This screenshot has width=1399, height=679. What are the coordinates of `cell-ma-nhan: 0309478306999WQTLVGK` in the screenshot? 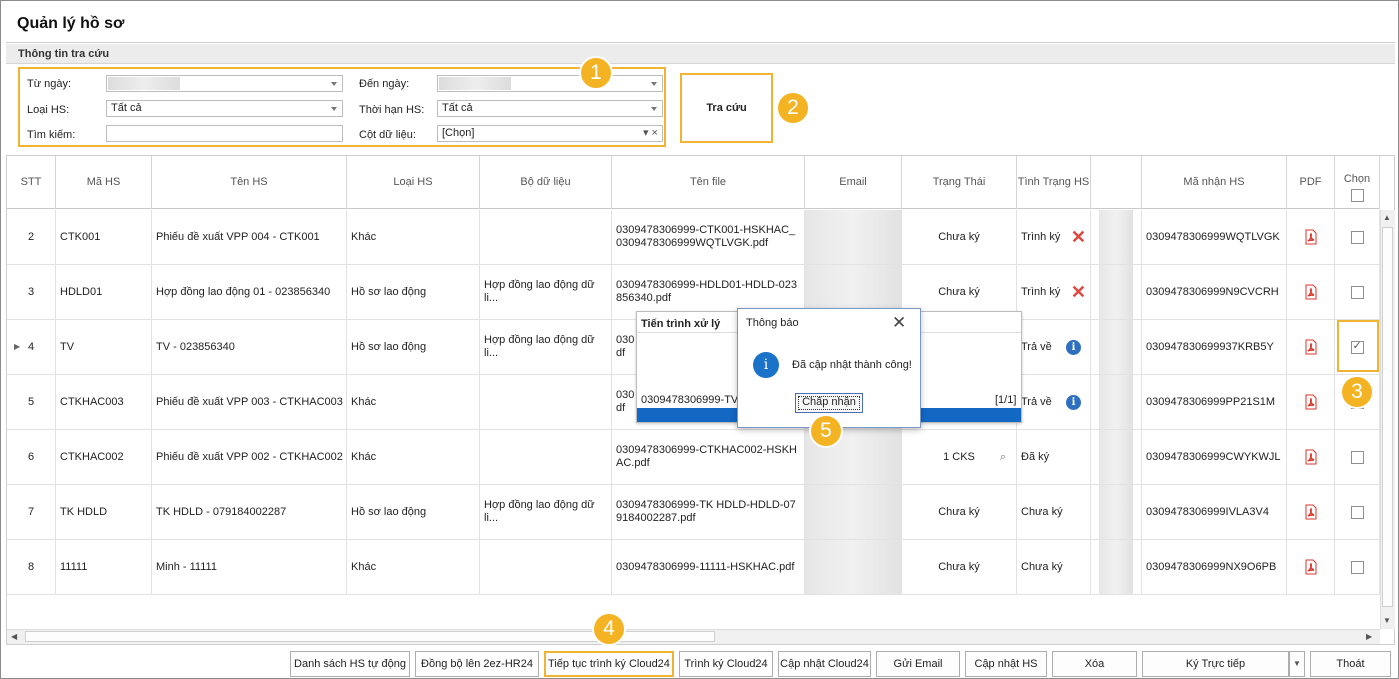 It's located at (1214, 237).